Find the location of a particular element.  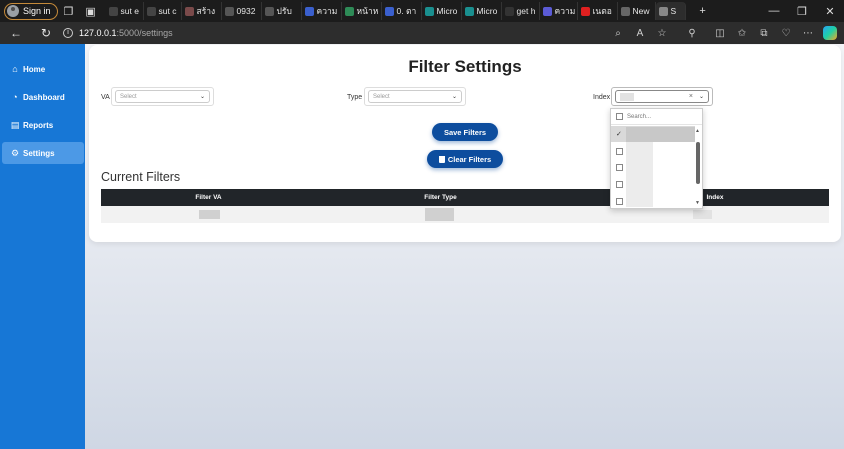

browser-tab-label: sut e is located at coordinates (129, 11).